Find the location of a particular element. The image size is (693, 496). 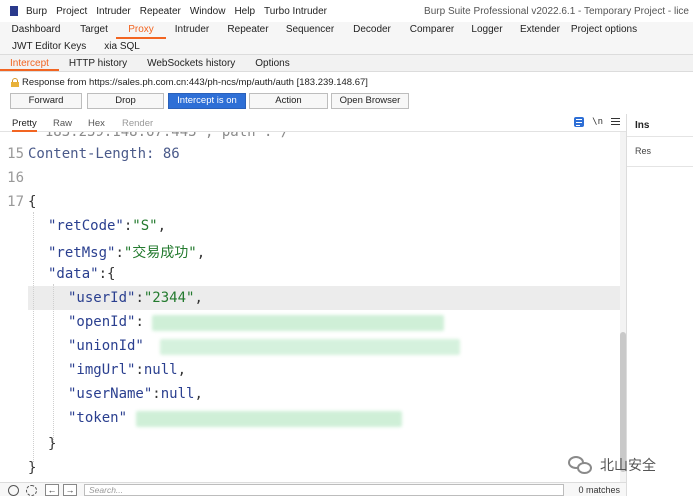

search-bar: ← → 0 matches is located at coordinates (313, 489).